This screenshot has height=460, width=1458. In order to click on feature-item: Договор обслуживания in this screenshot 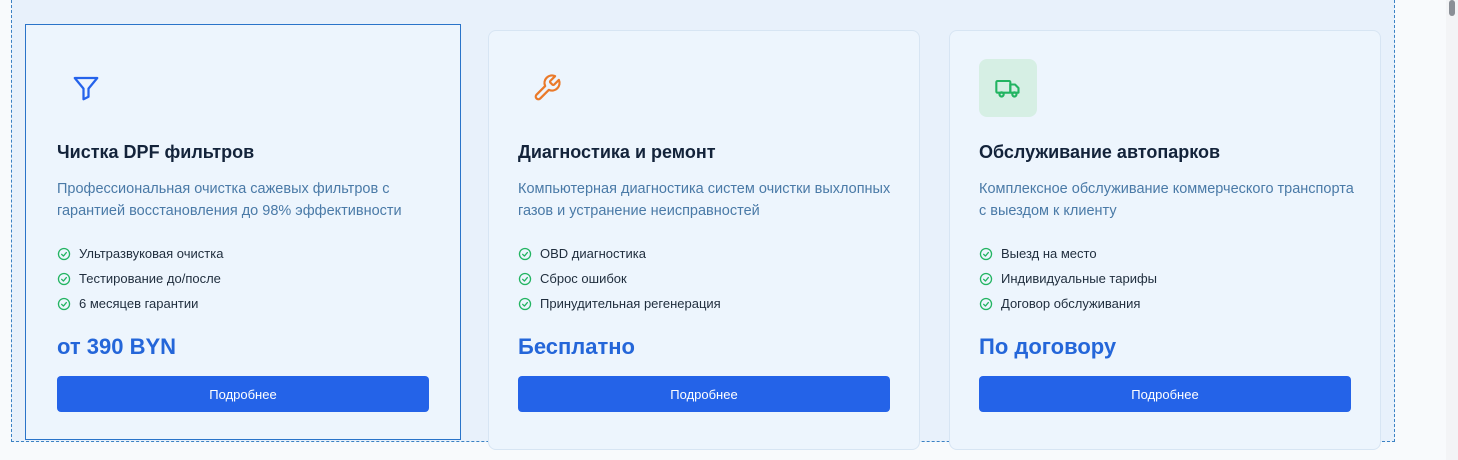, I will do `click(1068, 303)`.